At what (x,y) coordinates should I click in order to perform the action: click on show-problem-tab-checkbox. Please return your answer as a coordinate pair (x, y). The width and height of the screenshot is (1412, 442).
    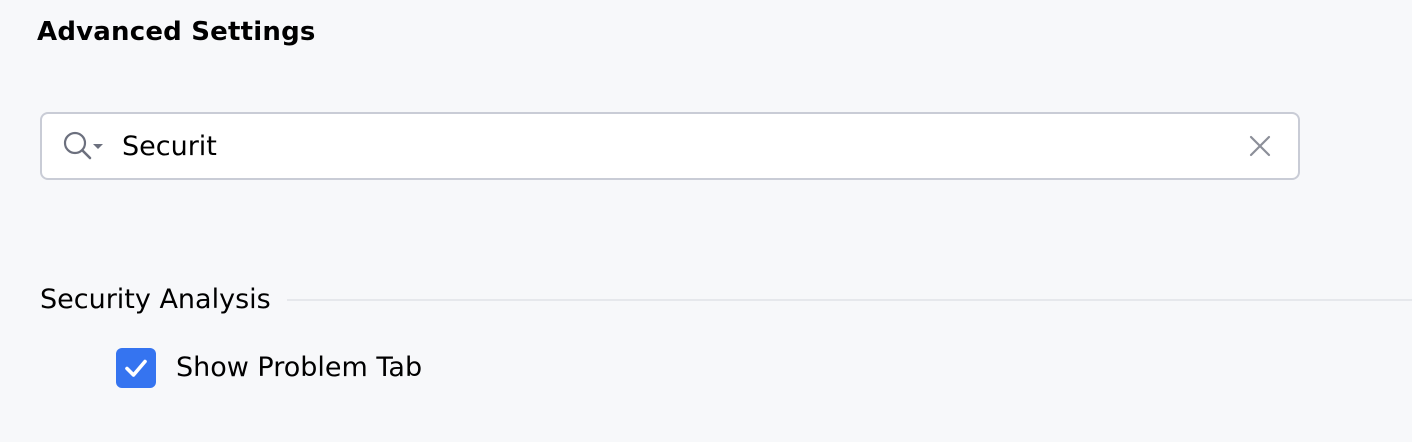
    Looking at the image, I should click on (136, 368).